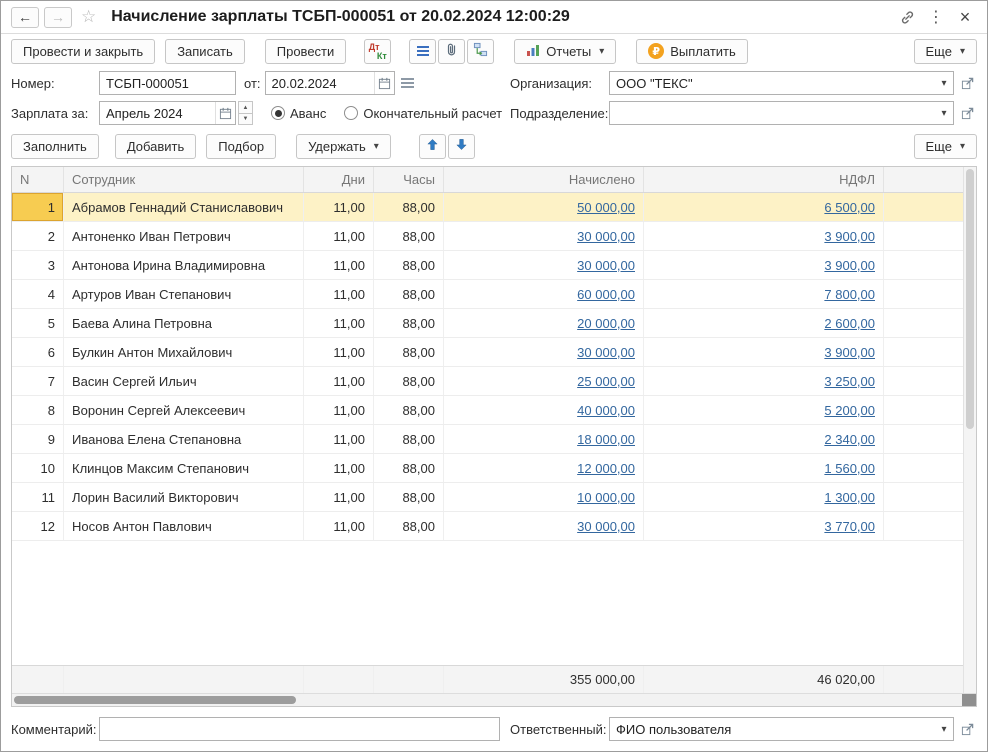 Image resolution: width=988 pixels, height=752 pixels. Describe the element at coordinates (943, 83) in the screenshot. I see `organization-dropdown-icon: ▾` at that location.